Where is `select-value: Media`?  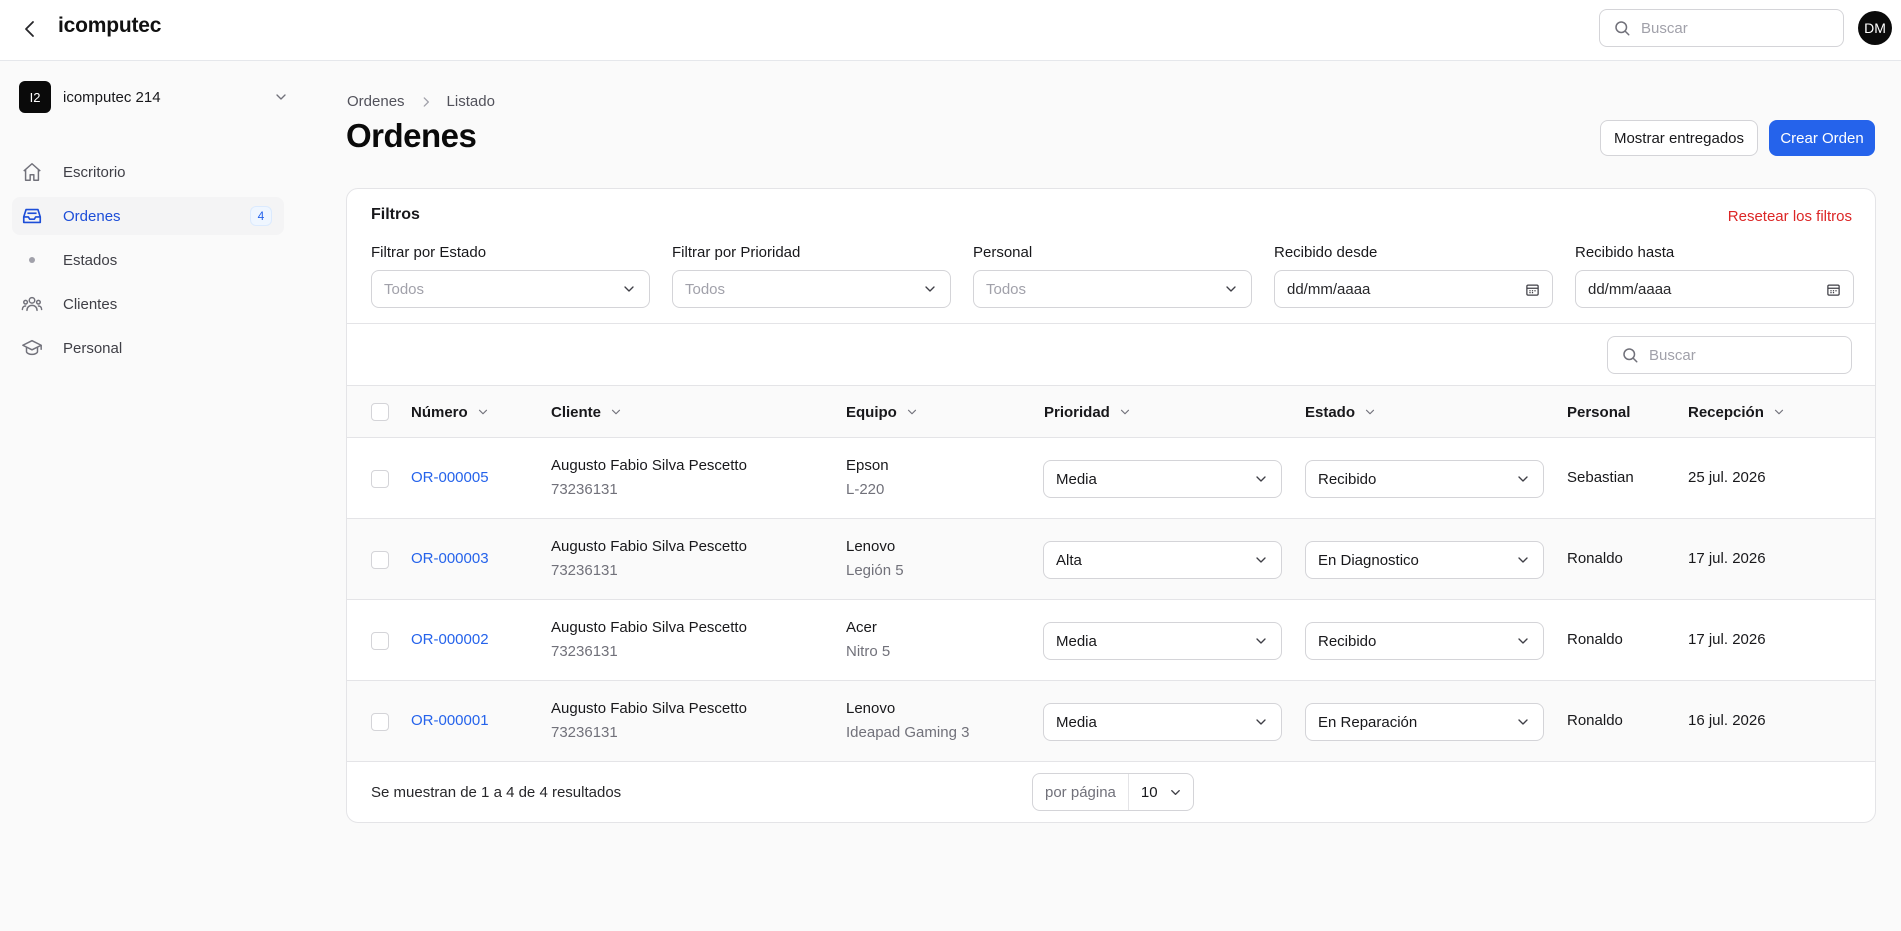
select-value: Media is located at coordinates (1076, 641).